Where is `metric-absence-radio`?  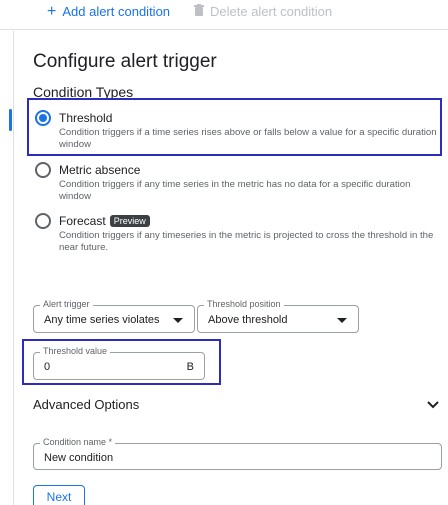 metric-absence-radio is located at coordinates (43, 170).